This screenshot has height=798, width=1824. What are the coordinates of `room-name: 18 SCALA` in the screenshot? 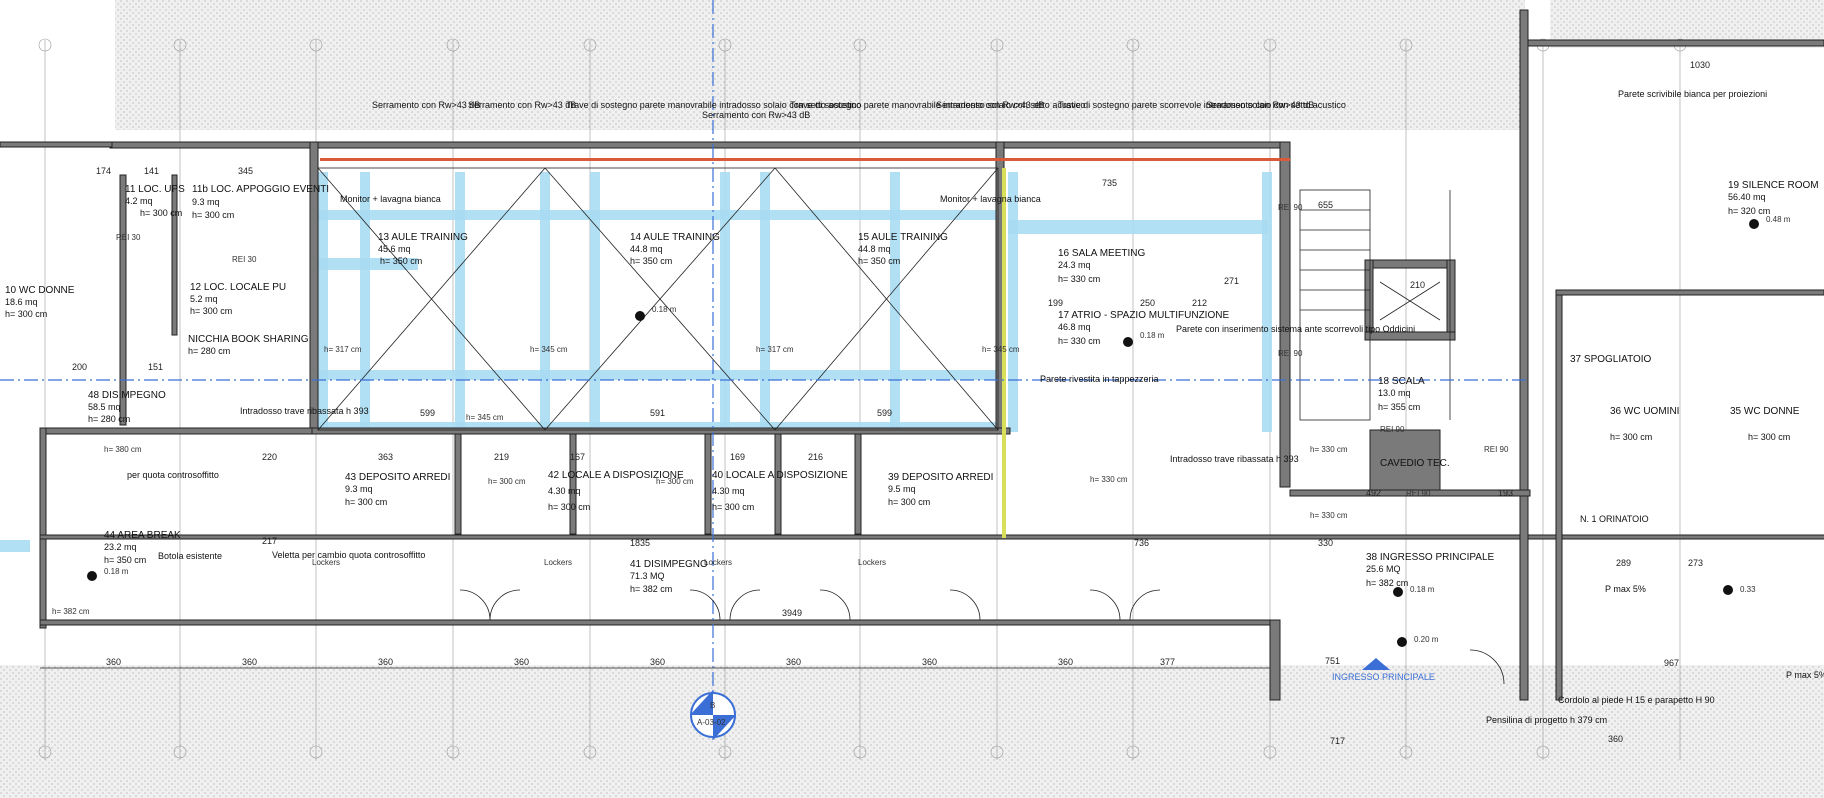 It's located at (1401, 381).